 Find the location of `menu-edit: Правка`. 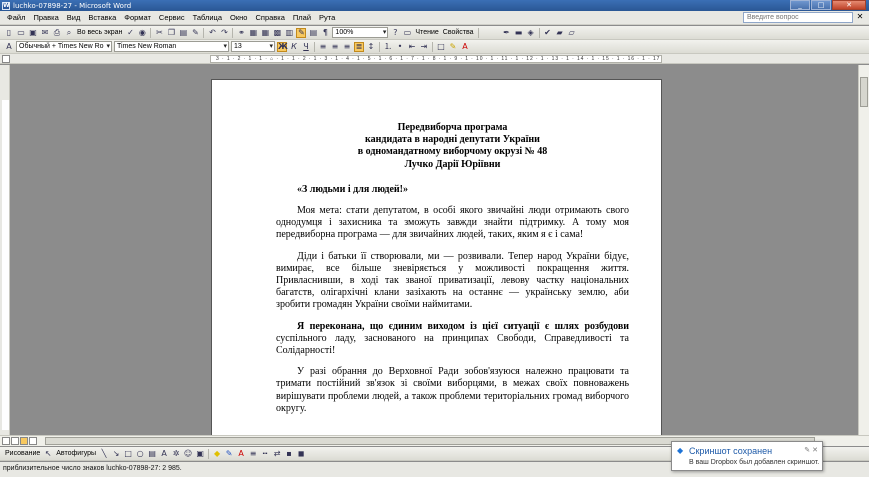

menu-edit: Правка is located at coordinates (45, 17).